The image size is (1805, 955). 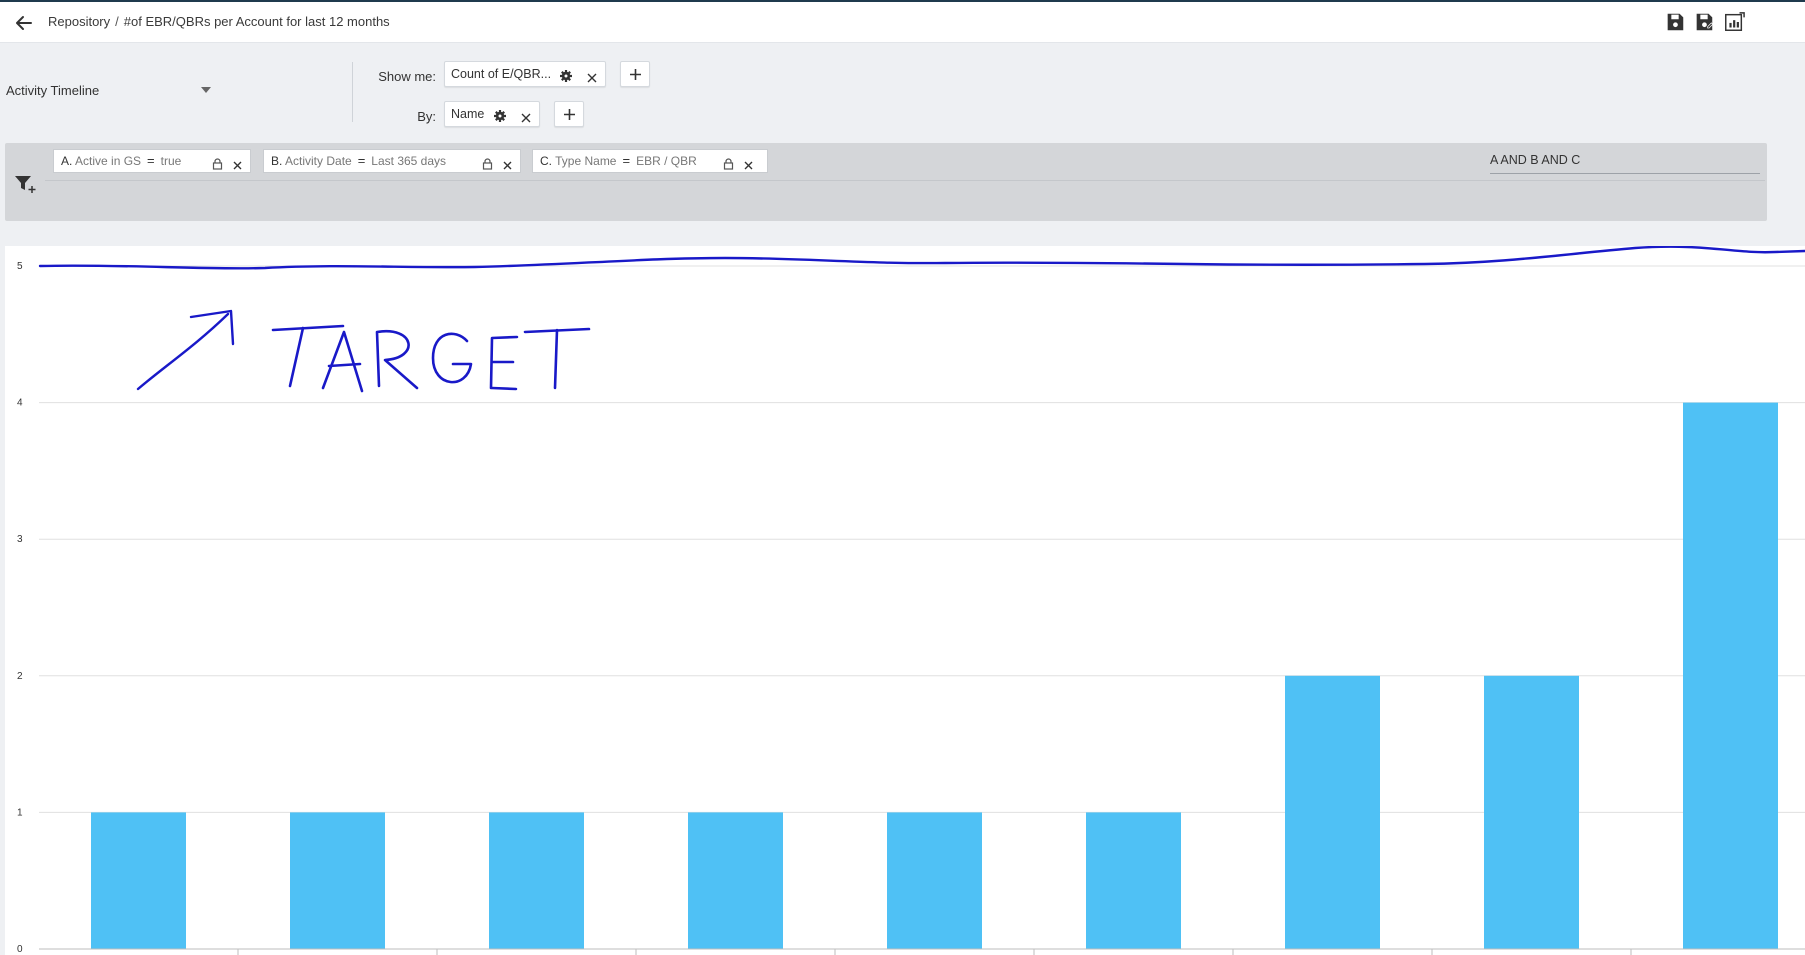 What do you see at coordinates (905, 180) in the screenshot?
I see `filter-divider` at bounding box center [905, 180].